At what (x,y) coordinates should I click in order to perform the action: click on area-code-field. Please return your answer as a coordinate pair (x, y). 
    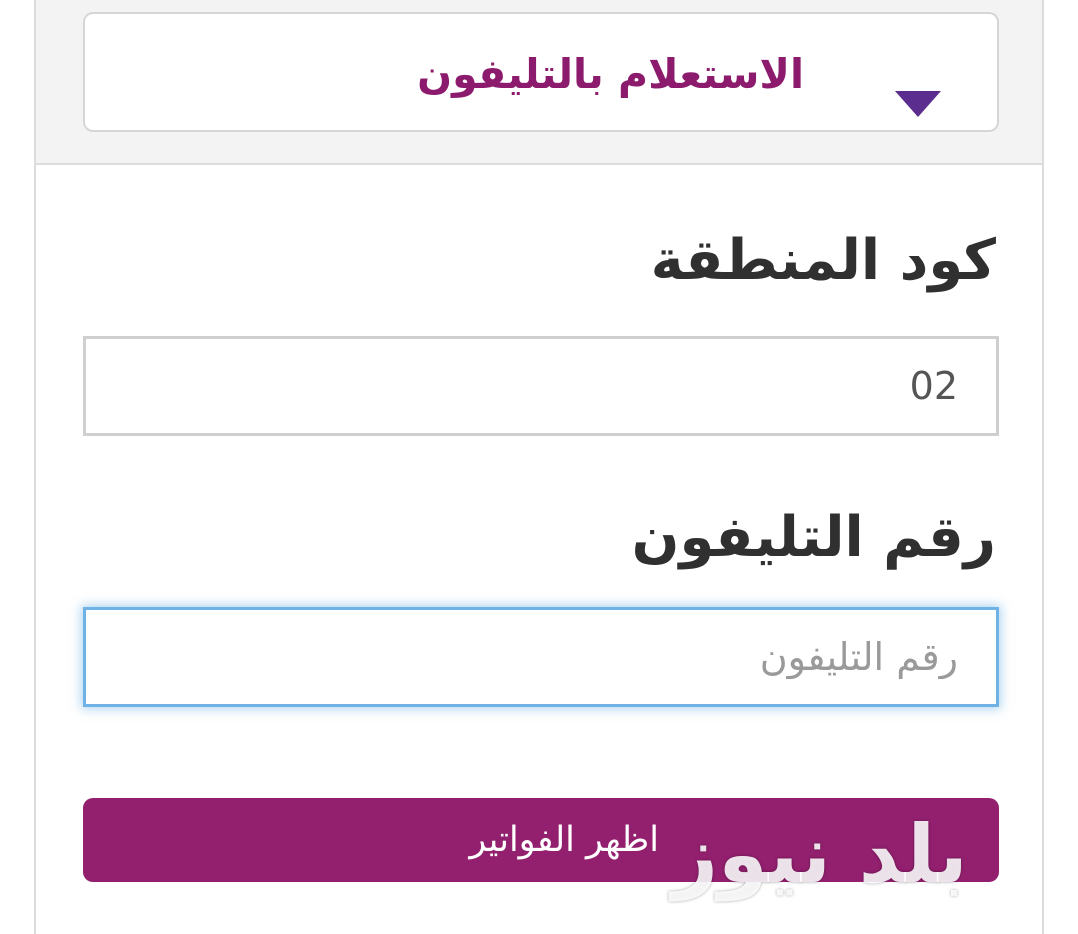
    Looking at the image, I should click on (541, 386).